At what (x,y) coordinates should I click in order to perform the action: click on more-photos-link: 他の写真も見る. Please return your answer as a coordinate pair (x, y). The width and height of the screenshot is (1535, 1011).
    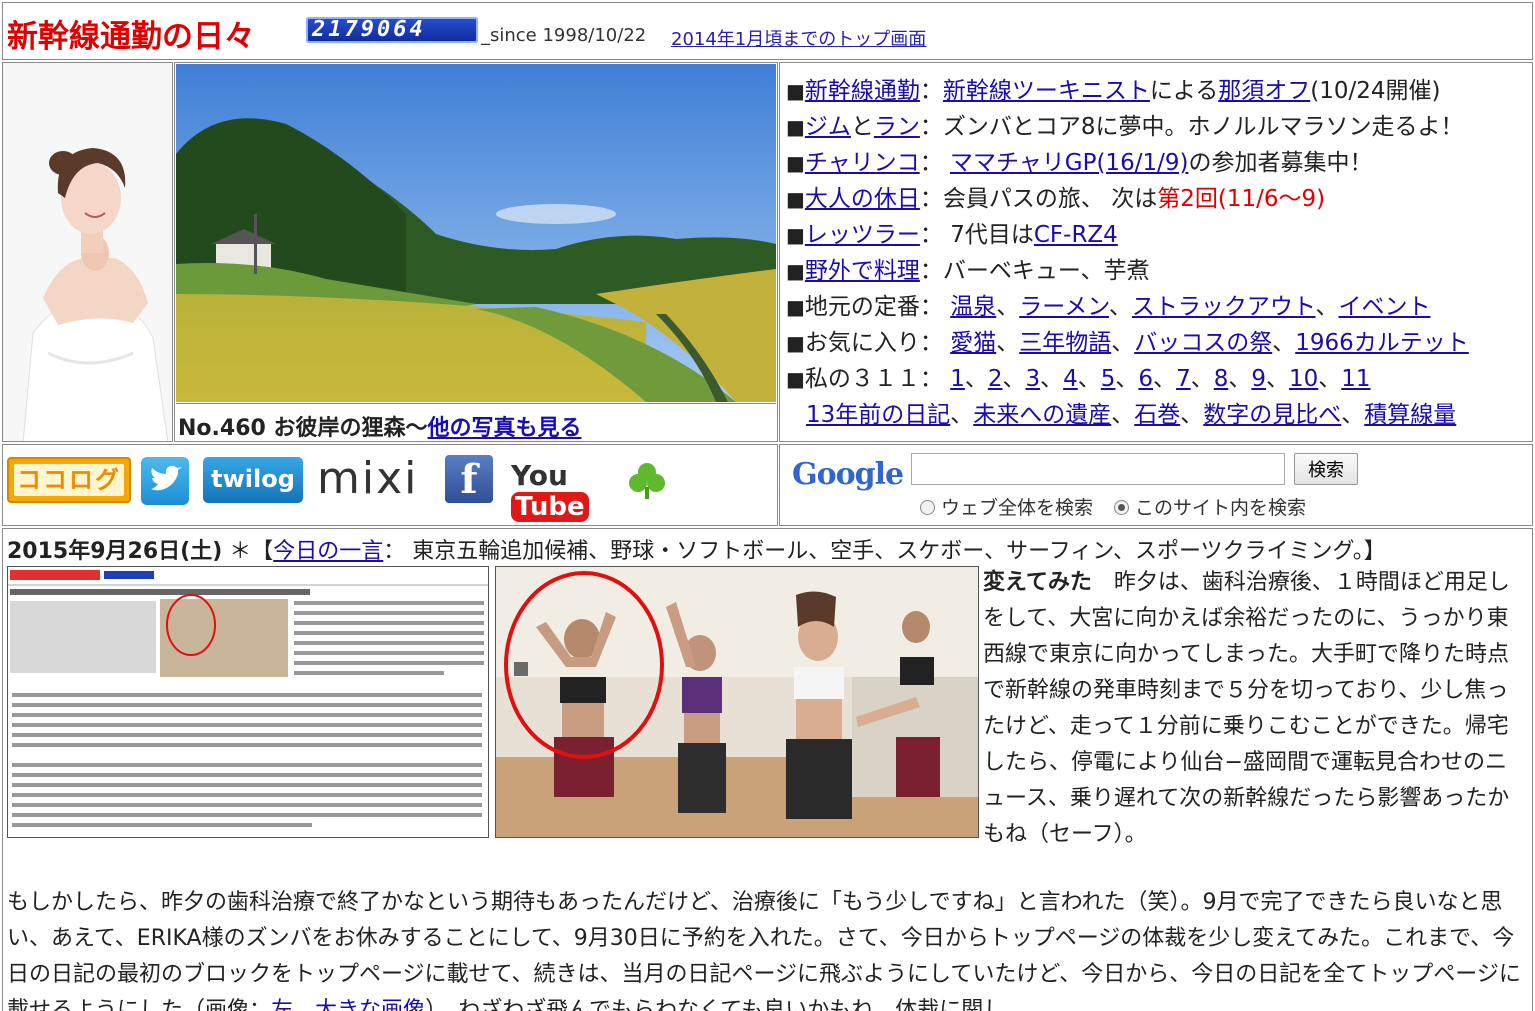
    Looking at the image, I should click on (504, 428).